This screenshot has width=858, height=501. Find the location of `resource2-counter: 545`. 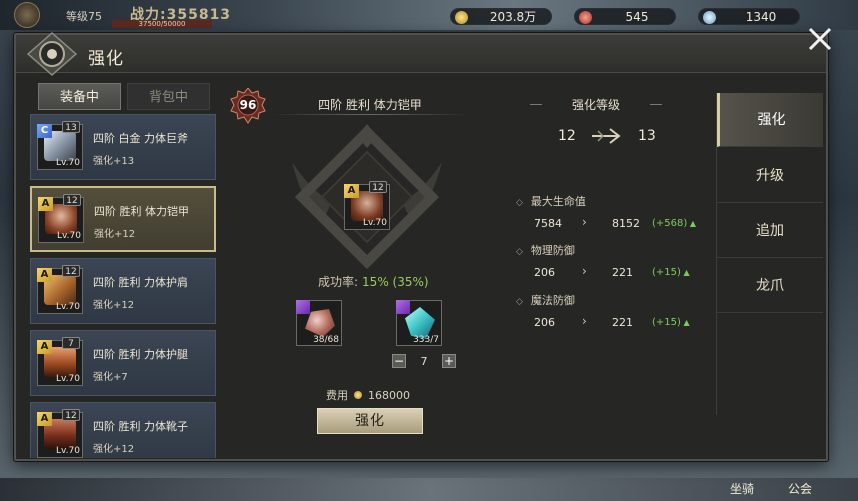

resource2-counter: 545 is located at coordinates (625, 16).